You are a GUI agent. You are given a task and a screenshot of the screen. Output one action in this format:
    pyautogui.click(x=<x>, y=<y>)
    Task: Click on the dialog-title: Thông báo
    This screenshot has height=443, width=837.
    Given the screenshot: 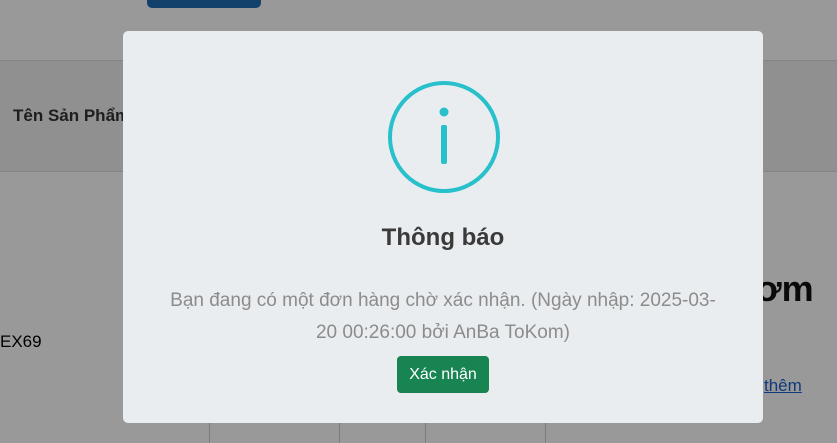 What is the action you would take?
    pyautogui.click(x=443, y=237)
    